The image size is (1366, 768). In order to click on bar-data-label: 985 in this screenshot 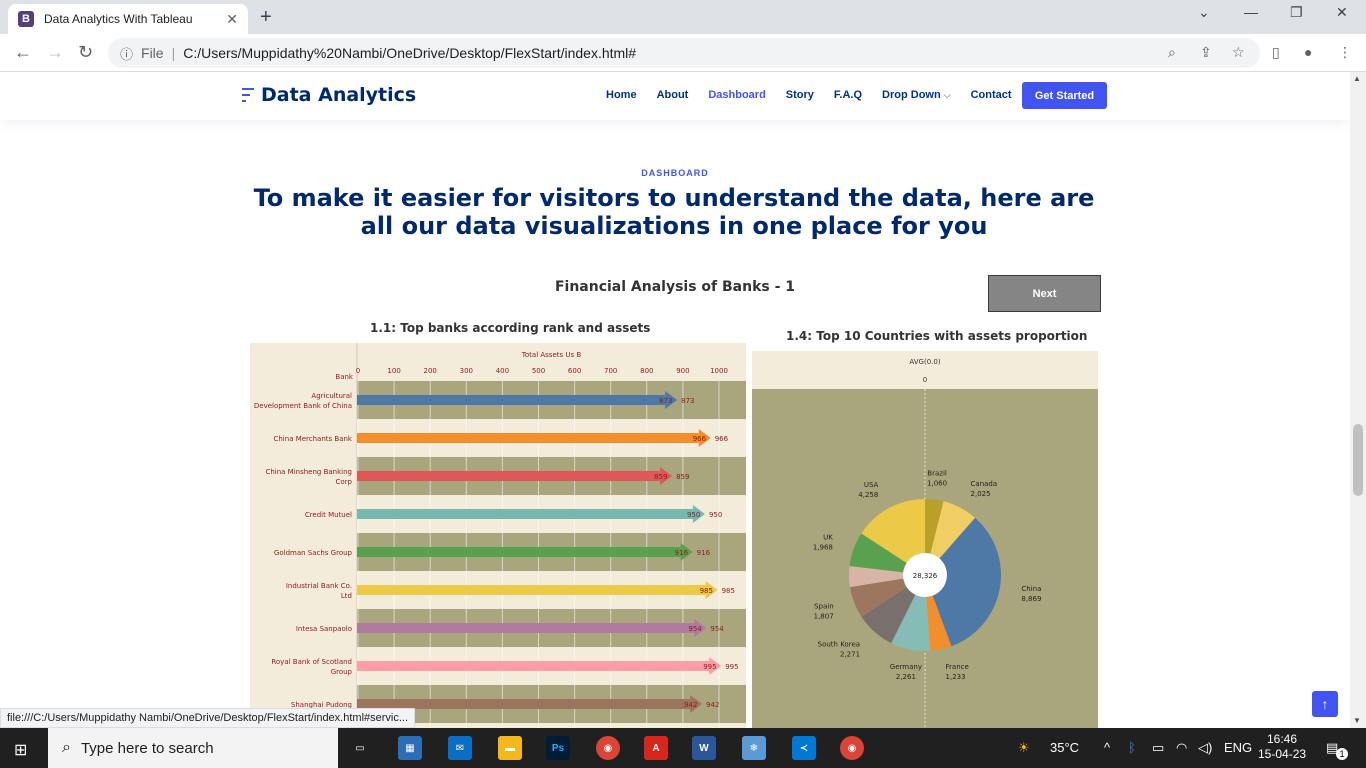, I will do `click(706, 591)`.